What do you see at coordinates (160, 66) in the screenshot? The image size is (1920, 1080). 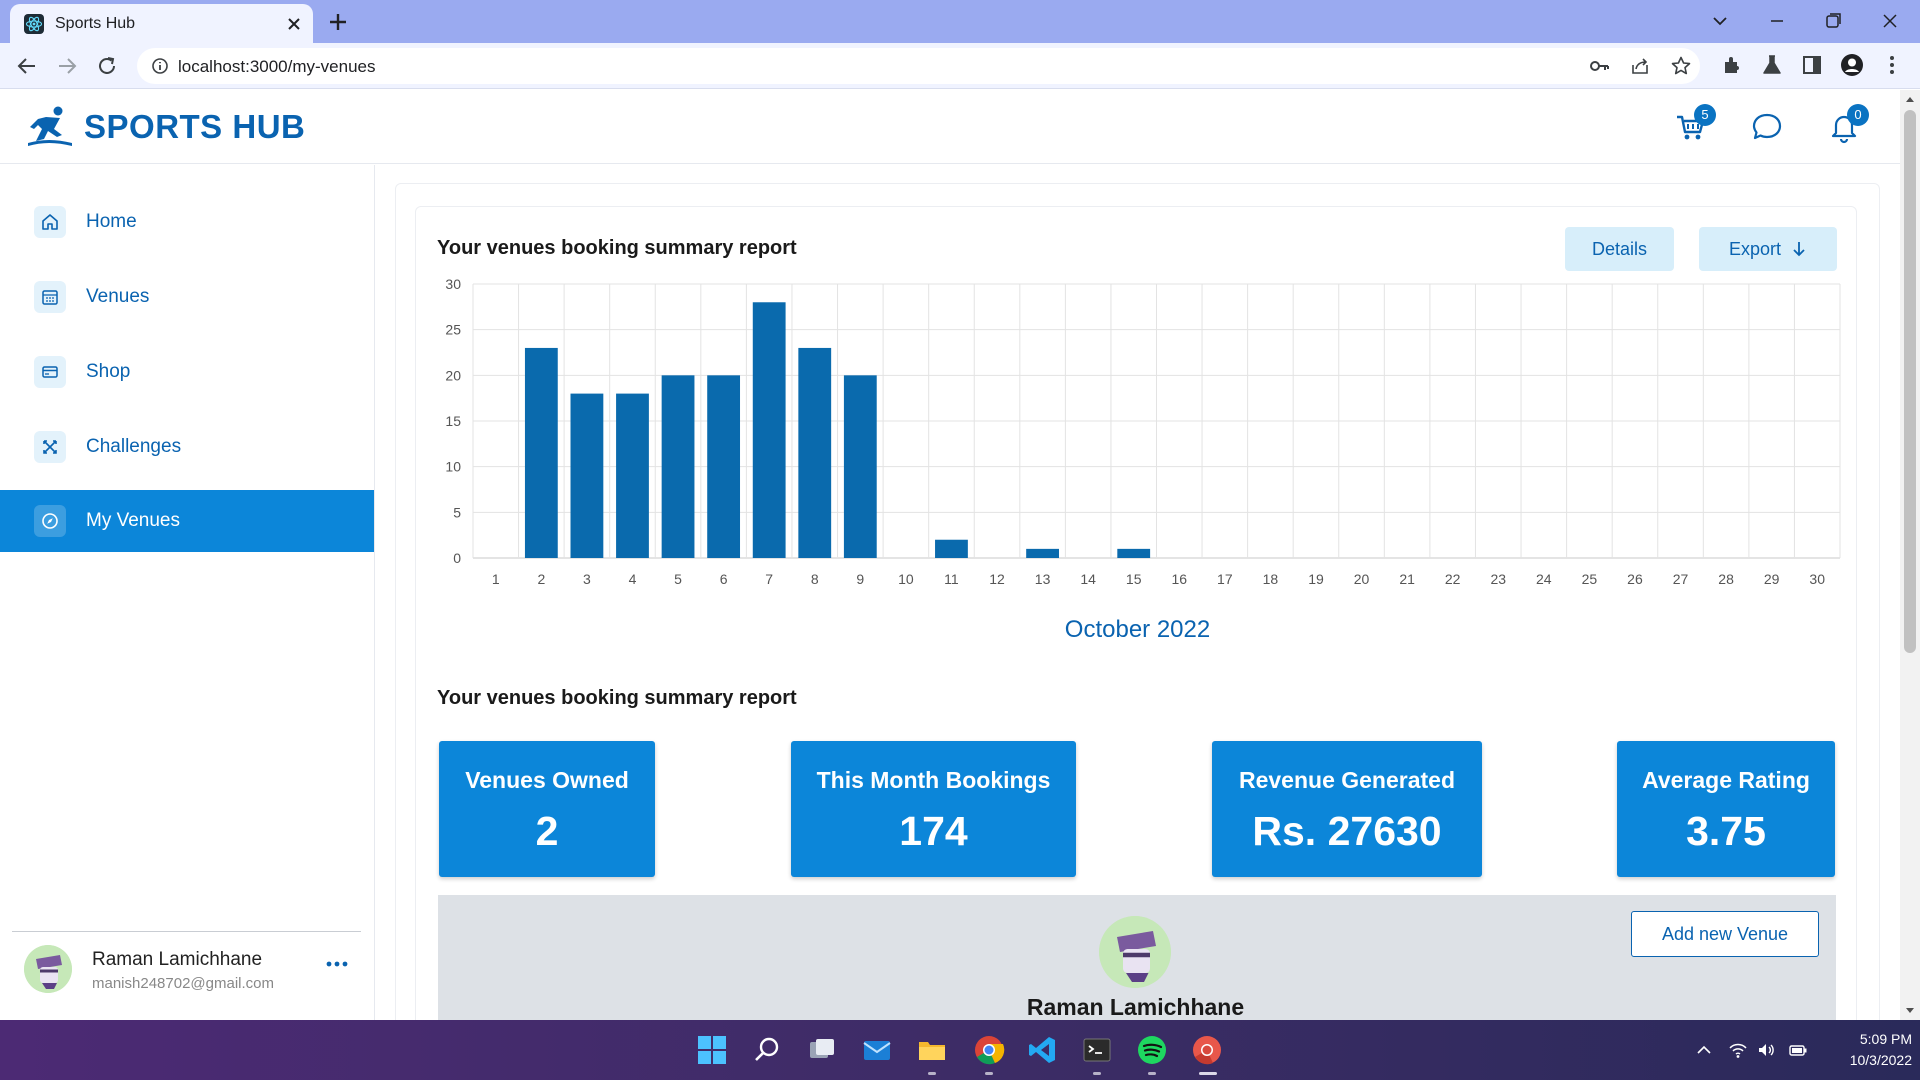 I see `site-info-icon` at bounding box center [160, 66].